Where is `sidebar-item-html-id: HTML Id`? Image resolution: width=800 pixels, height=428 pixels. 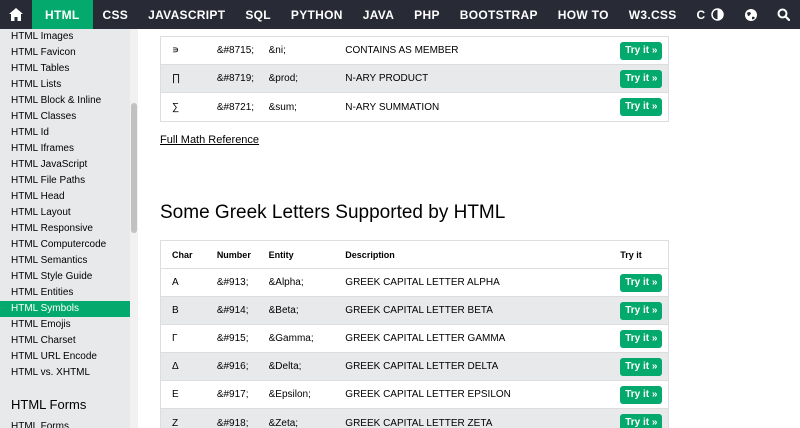
sidebar-item-html-id: HTML Id is located at coordinates (65, 133).